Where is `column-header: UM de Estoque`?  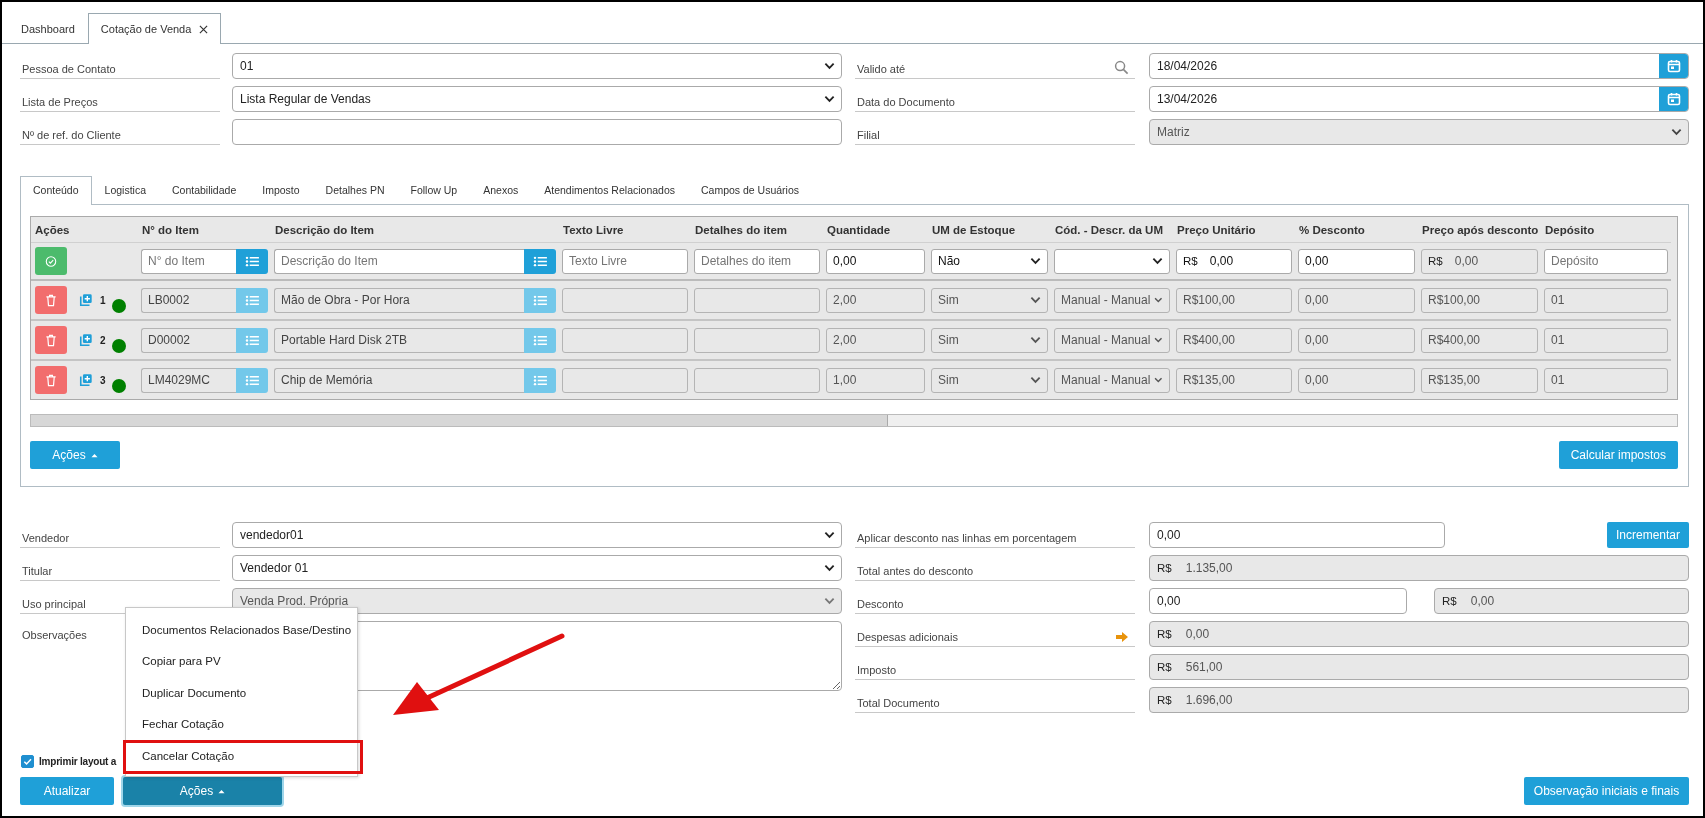 column-header: UM de Estoque is located at coordinates (974, 229).